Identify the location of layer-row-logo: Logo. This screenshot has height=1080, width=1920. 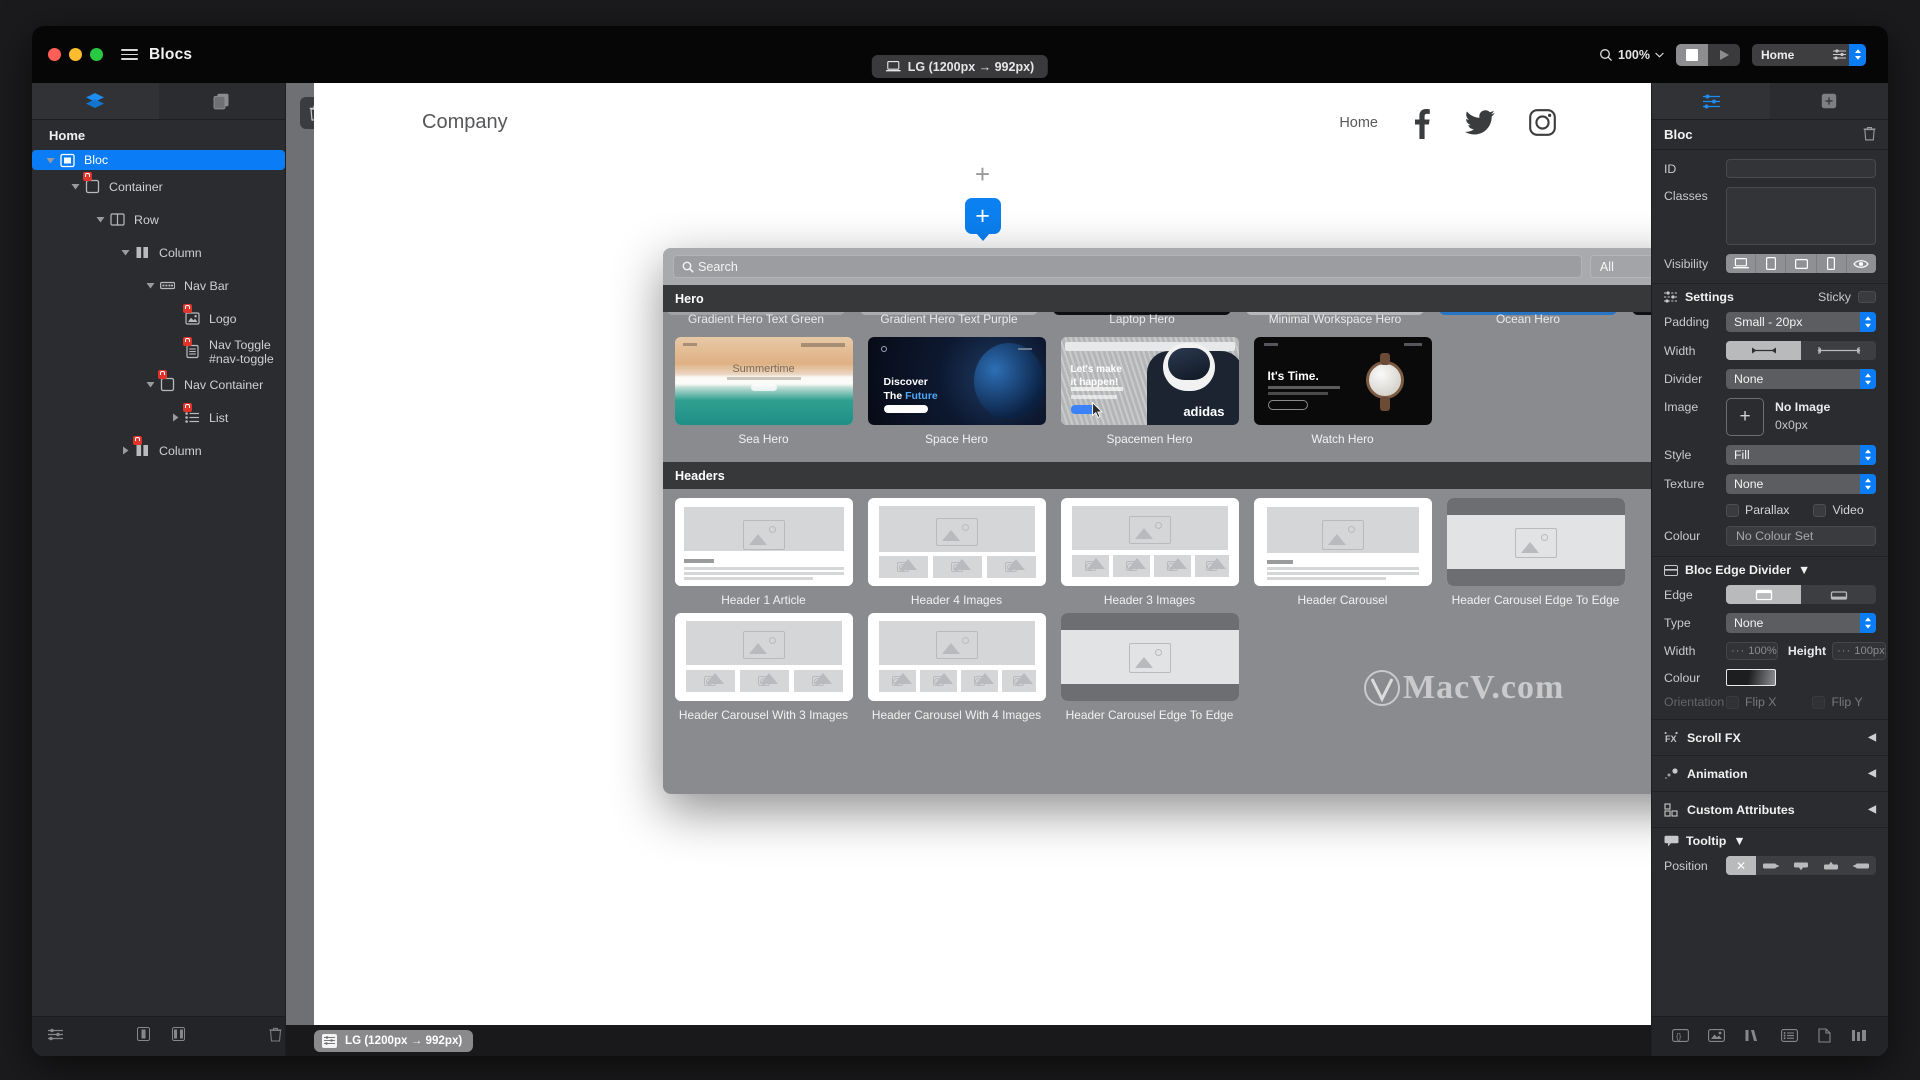
(158, 318).